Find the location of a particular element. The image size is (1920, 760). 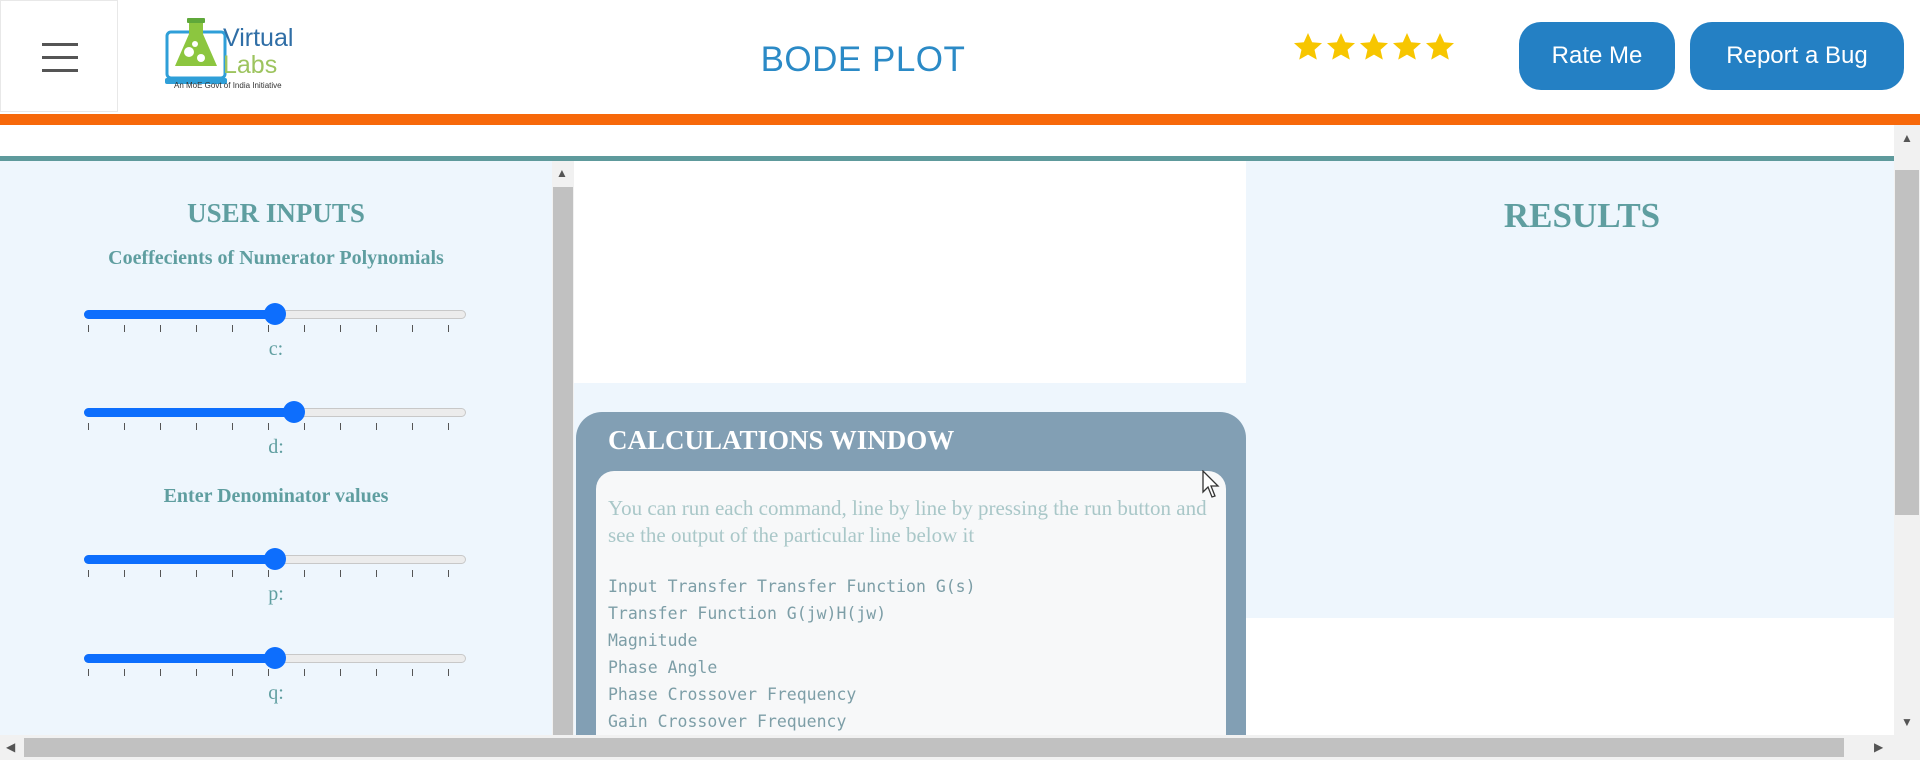

calculation-command: Phase Crossover Frequency is located at coordinates (732, 694).